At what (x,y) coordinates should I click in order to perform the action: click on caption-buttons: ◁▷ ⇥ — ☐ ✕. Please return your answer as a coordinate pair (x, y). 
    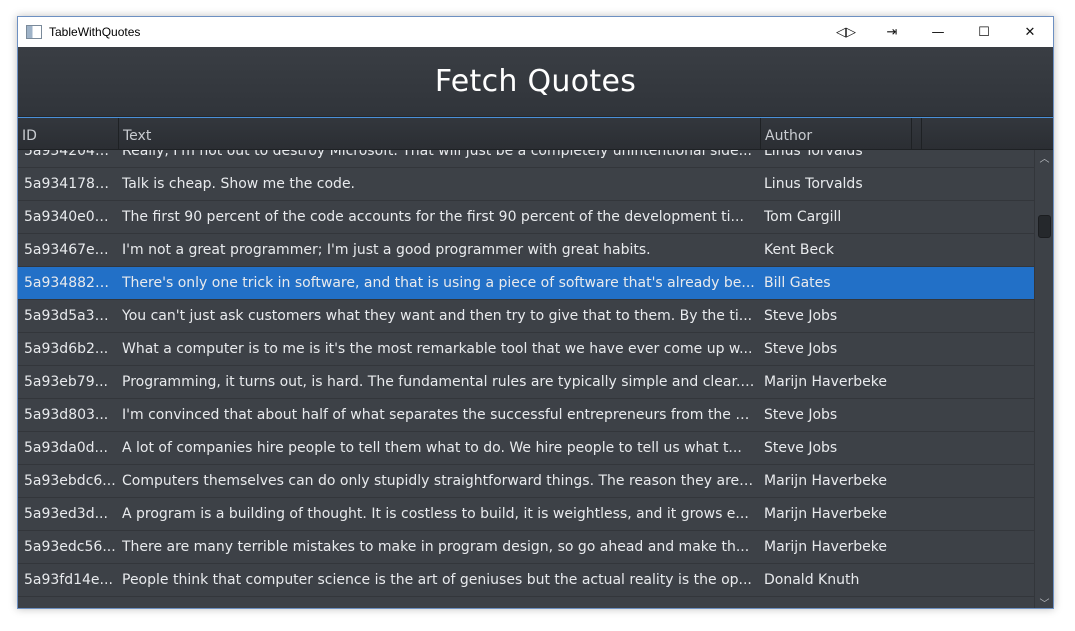
    Looking at the image, I should click on (938, 32).